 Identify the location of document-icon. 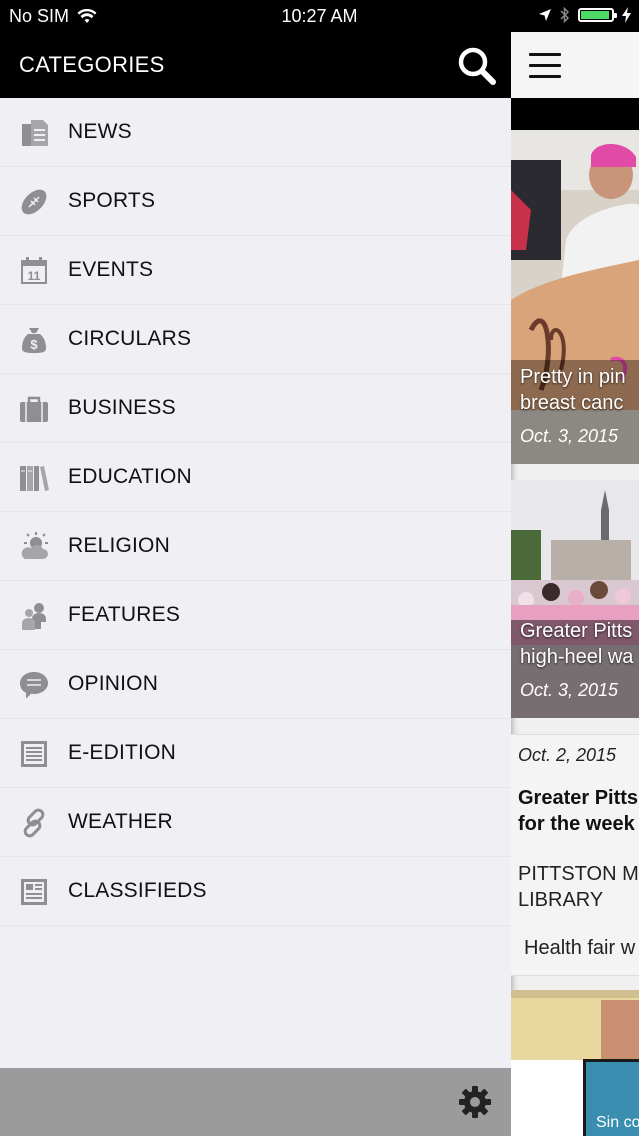
(34, 754).